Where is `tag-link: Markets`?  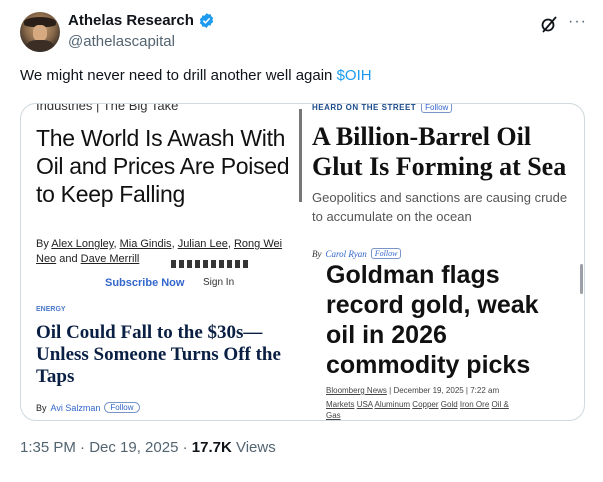
tag-link: Markets is located at coordinates (340, 404).